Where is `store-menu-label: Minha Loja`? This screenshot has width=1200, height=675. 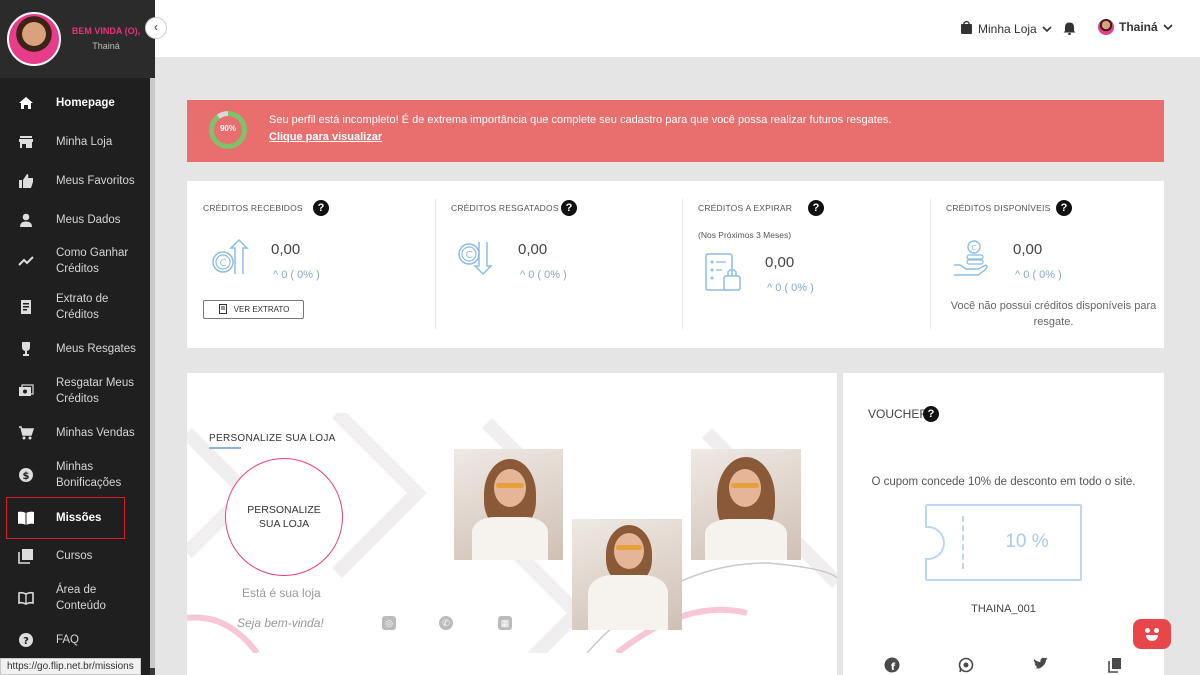 store-menu-label: Minha Loja is located at coordinates (1007, 28).